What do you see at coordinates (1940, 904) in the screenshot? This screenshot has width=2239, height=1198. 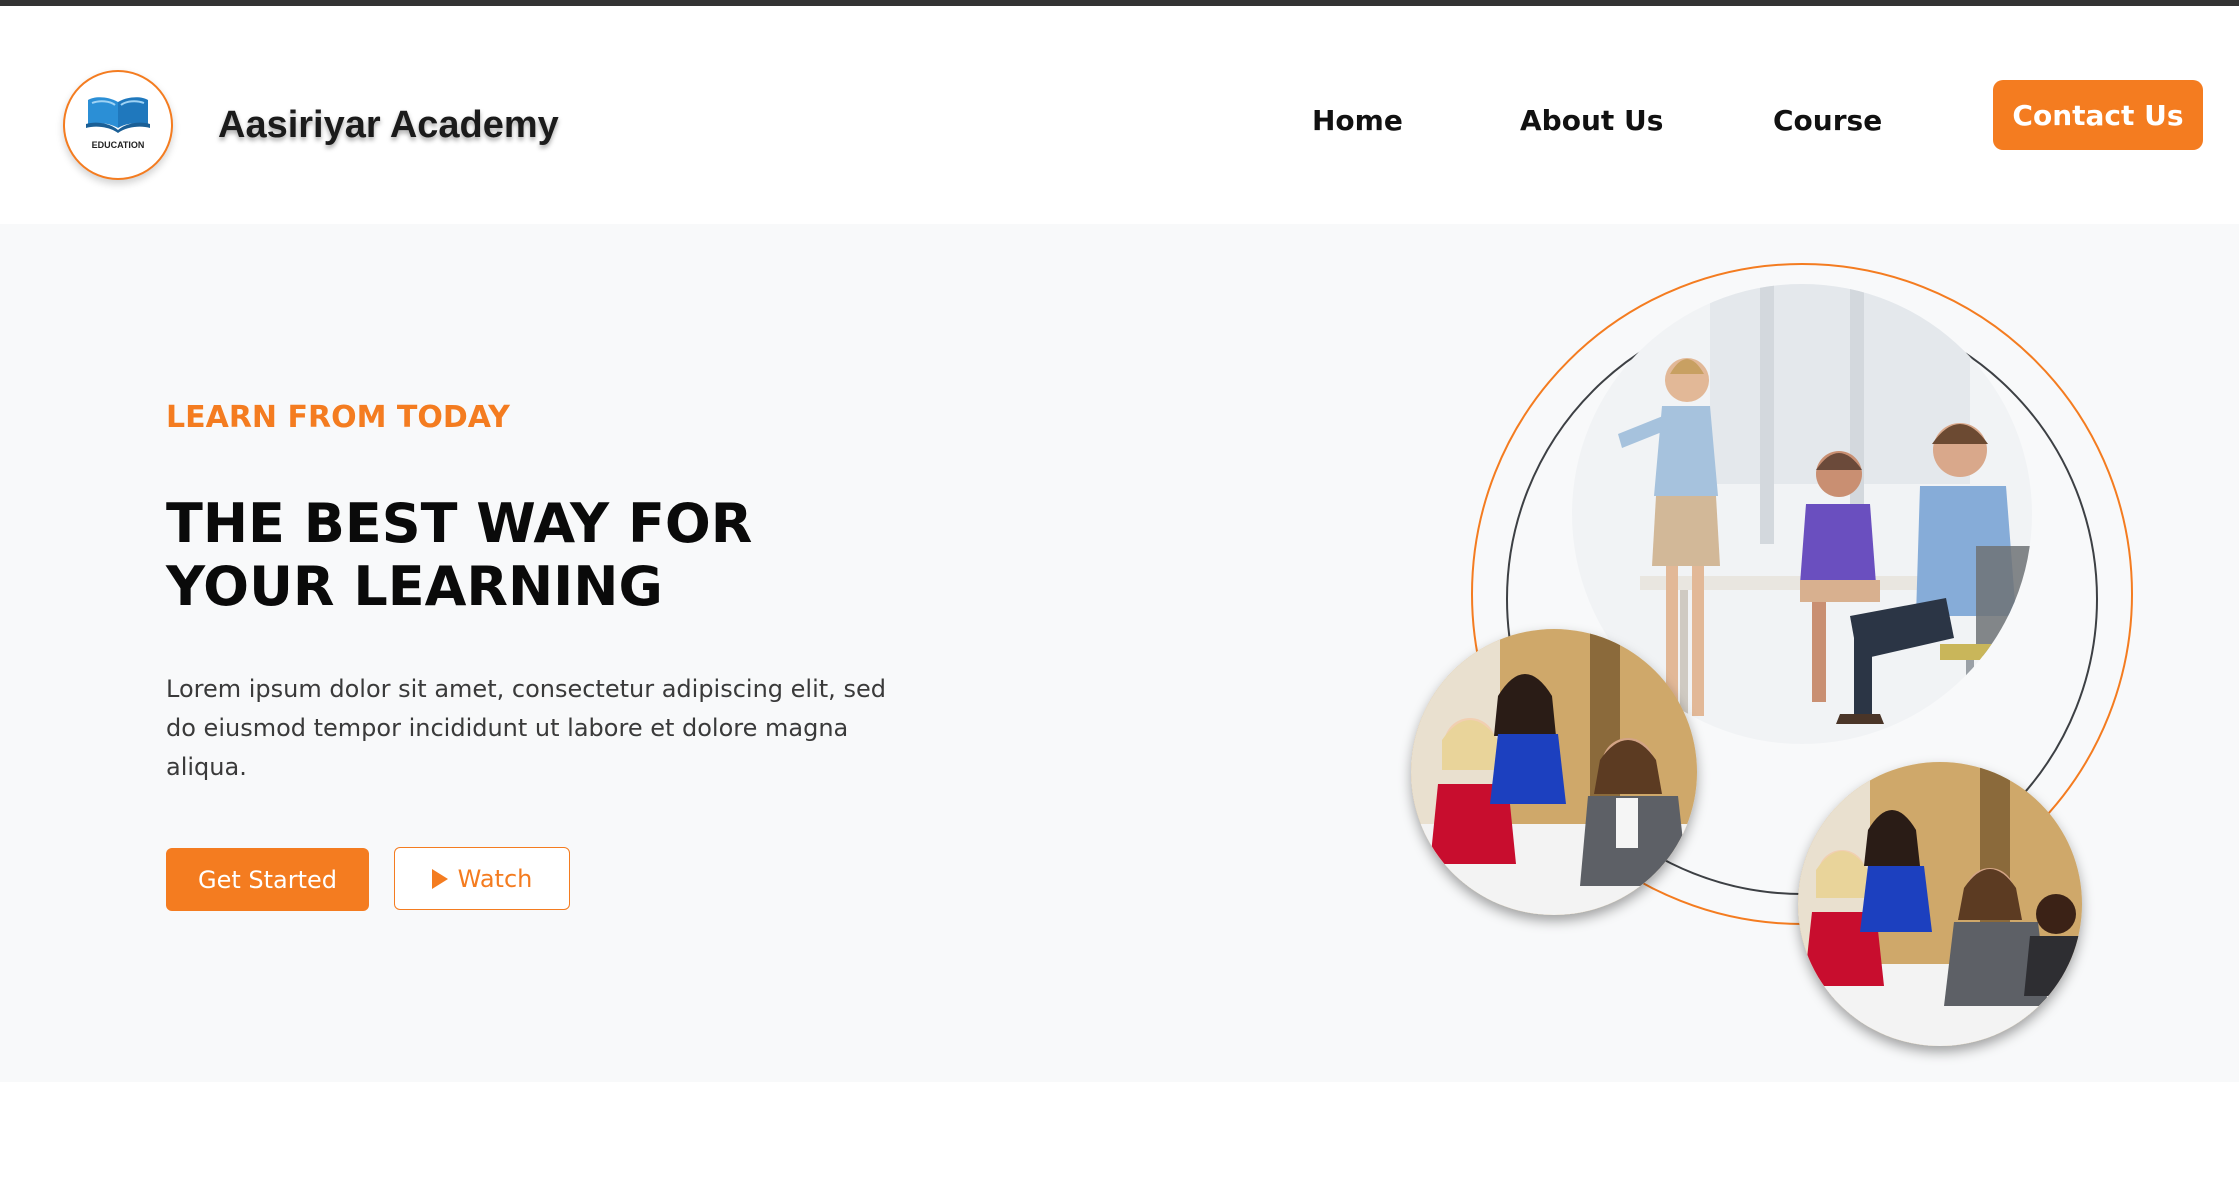 I see `group-study-photo-right` at bounding box center [1940, 904].